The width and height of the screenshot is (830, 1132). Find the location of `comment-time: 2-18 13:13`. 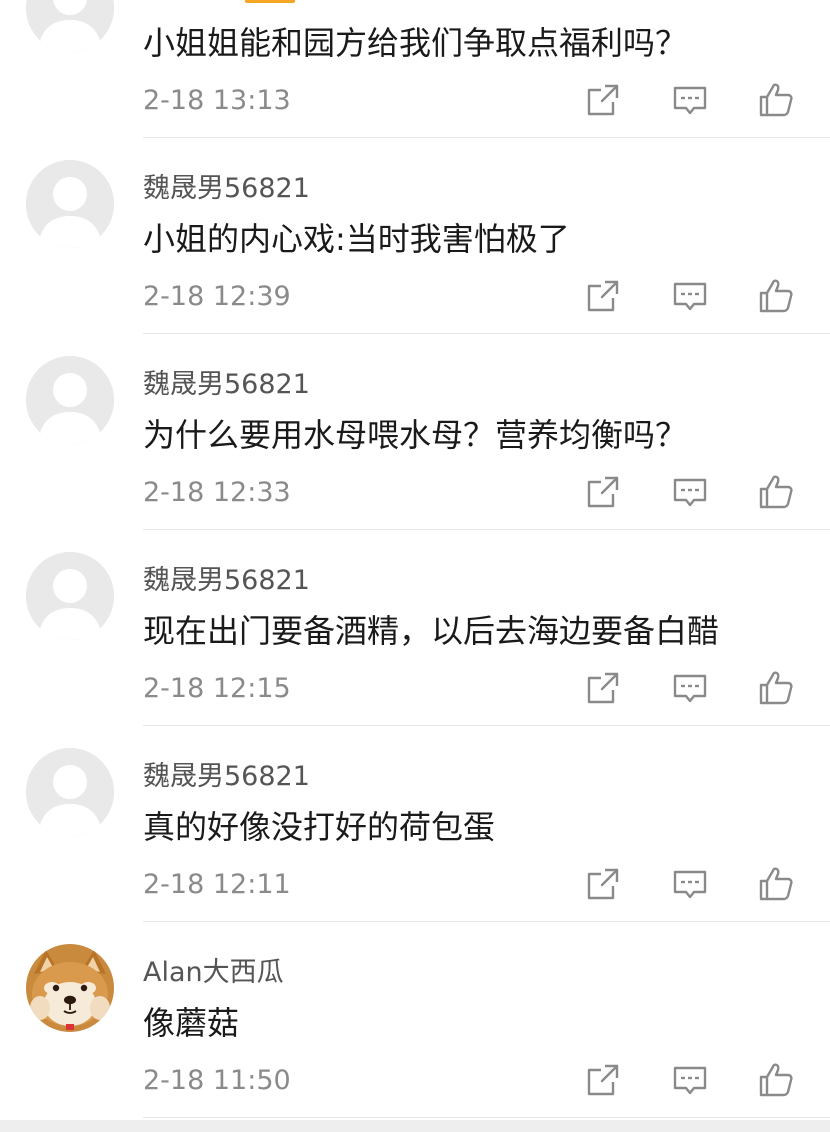

comment-time: 2-18 13:13 is located at coordinates (217, 100).